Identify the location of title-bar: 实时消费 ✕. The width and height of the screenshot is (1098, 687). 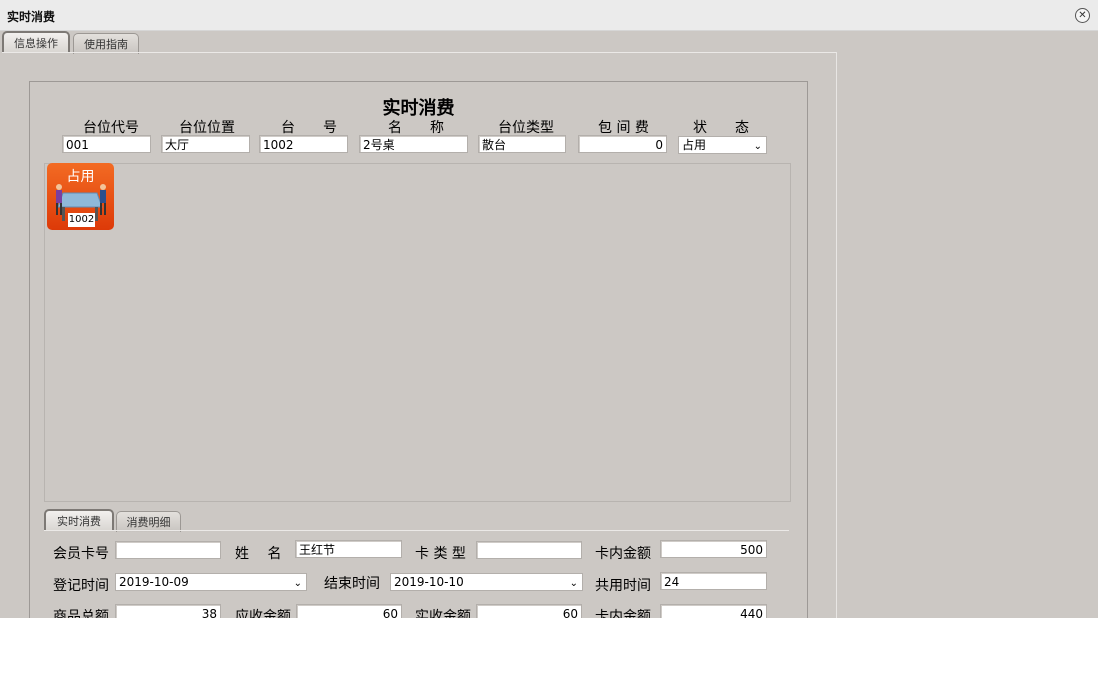
(549, 15).